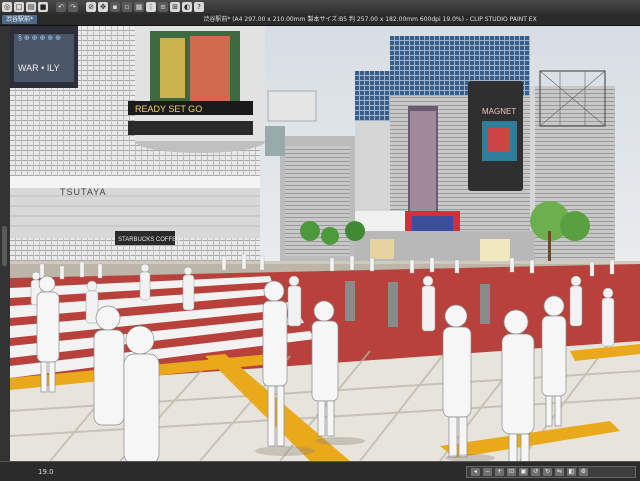 This screenshot has width=640, height=481. I want to click on colors-title: § ⊕ ⊕ ⊕ ⊕ ⊕, so click(39, 38).